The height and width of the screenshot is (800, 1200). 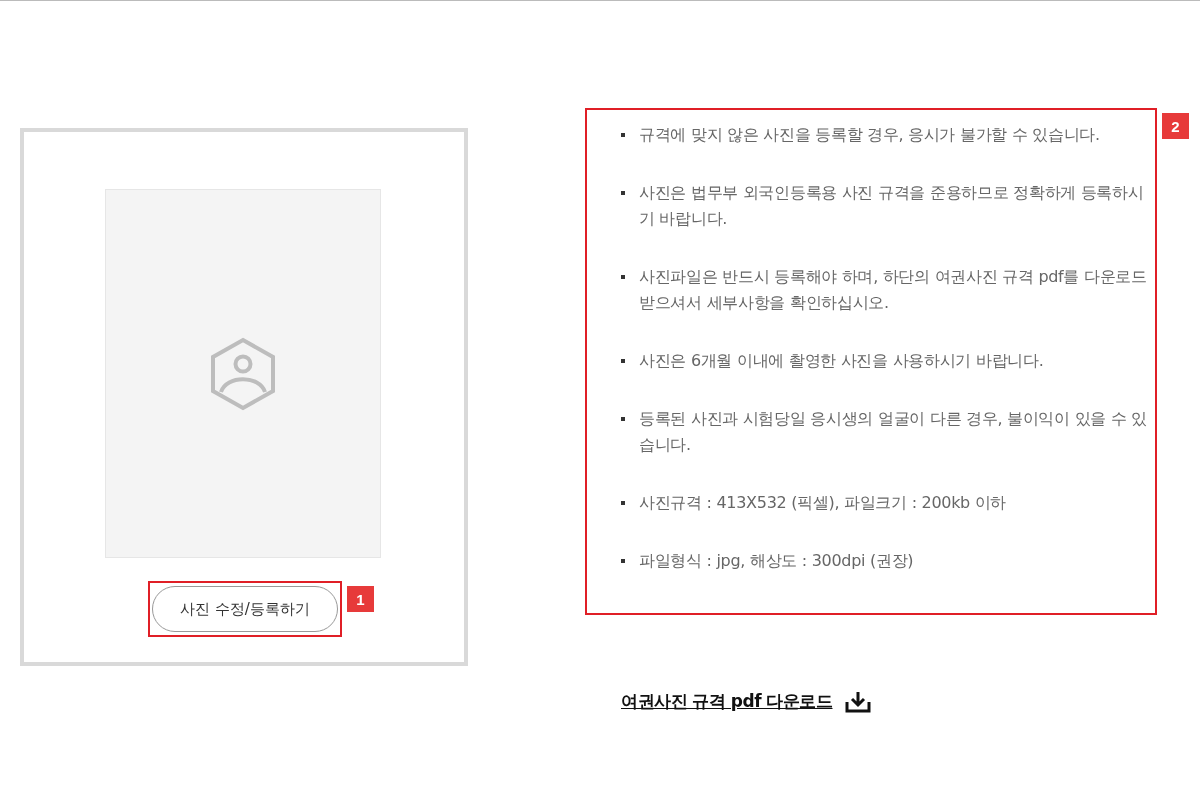 What do you see at coordinates (892, 206) in the screenshot?
I see `guide-text: 사진은 법무부 외국인등록용 사진 규격을 준용하므로 정확하게 등록하시기 바랍니다.` at bounding box center [892, 206].